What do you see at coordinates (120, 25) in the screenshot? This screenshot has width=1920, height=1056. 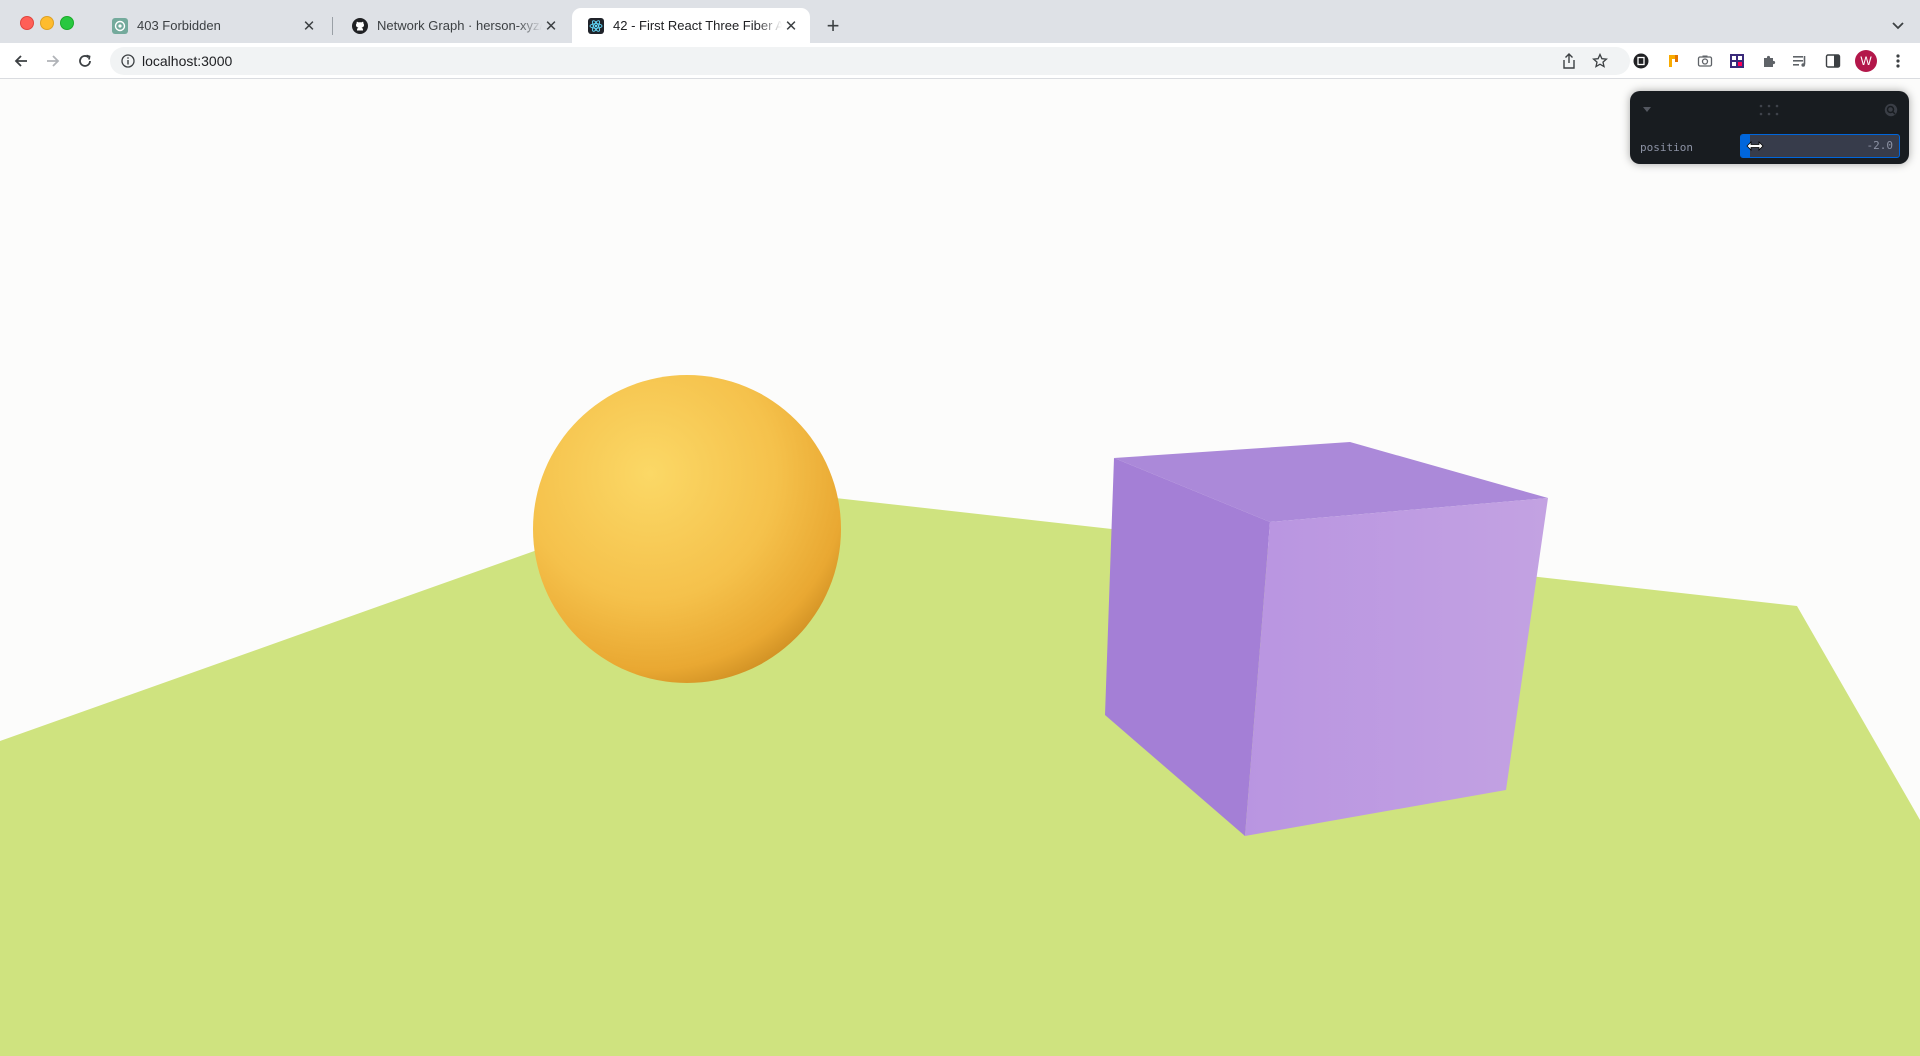 I see `openai-icon` at bounding box center [120, 25].